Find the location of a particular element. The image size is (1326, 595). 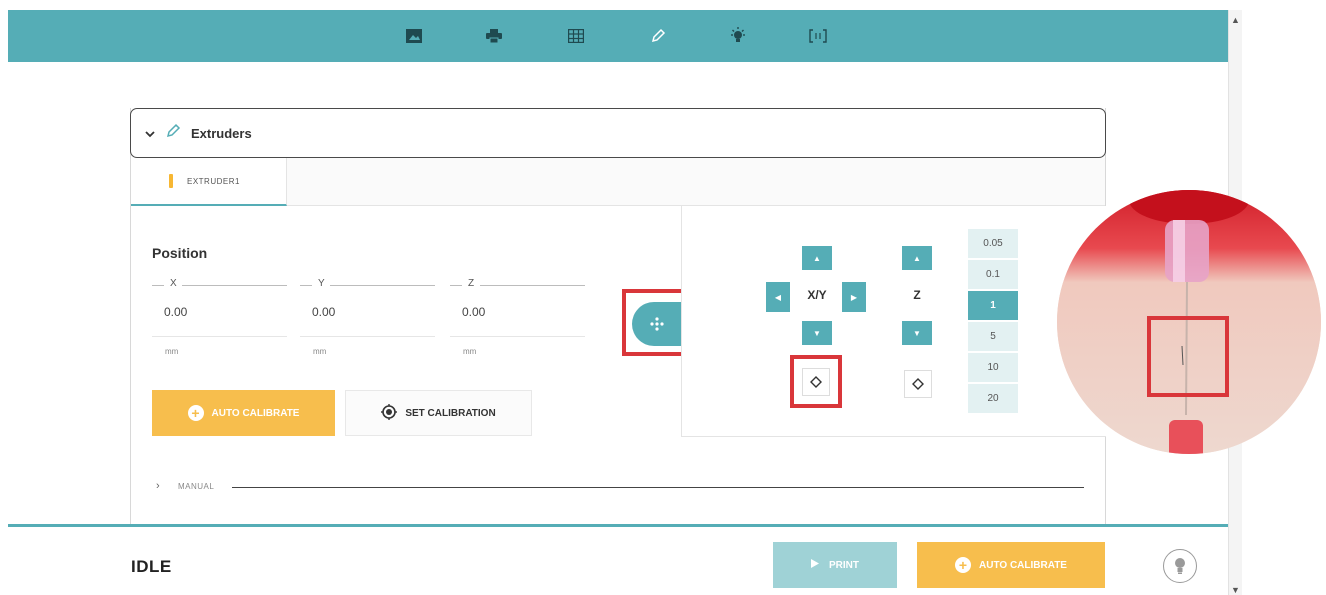

print-button: PRINT is located at coordinates (835, 565).